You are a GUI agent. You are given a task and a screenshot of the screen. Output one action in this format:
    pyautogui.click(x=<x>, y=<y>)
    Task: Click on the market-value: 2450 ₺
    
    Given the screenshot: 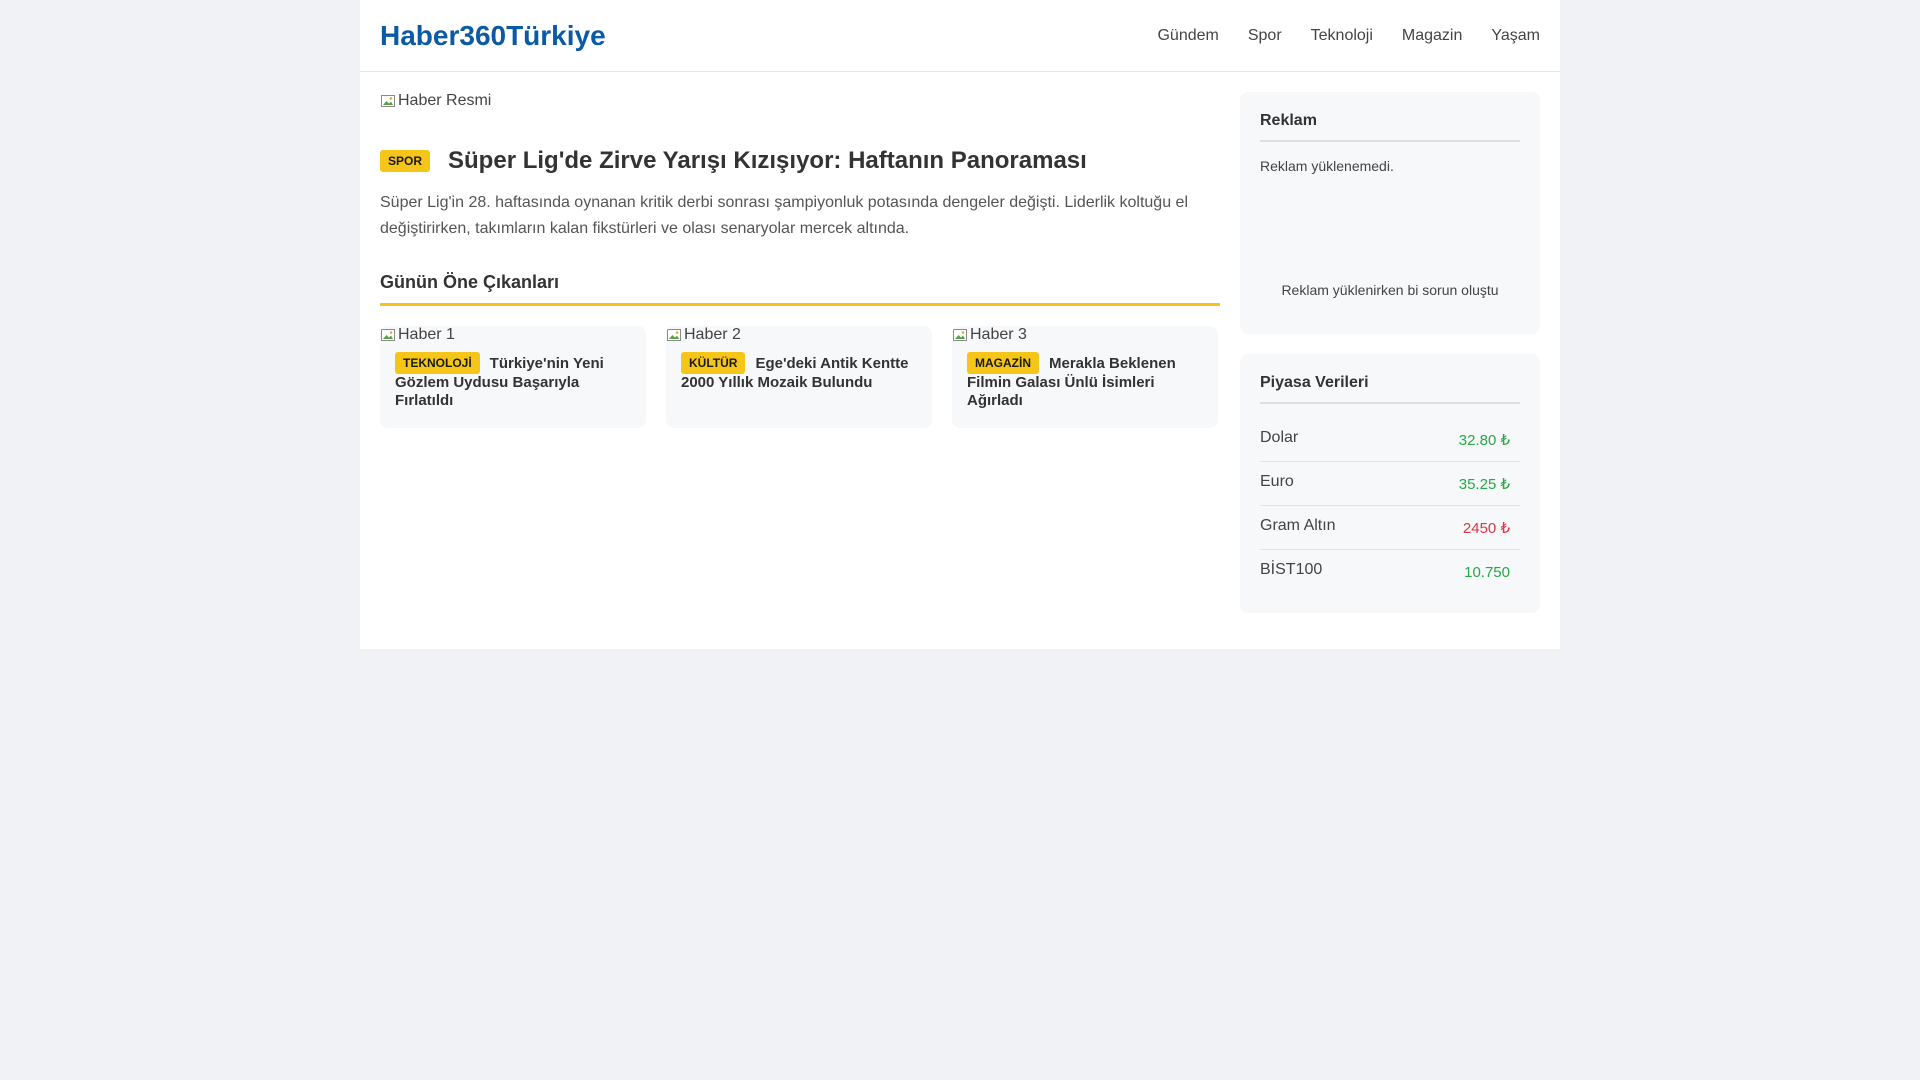 What is the action you would take?
    pyautogui.click(x=1486, y=528)
    